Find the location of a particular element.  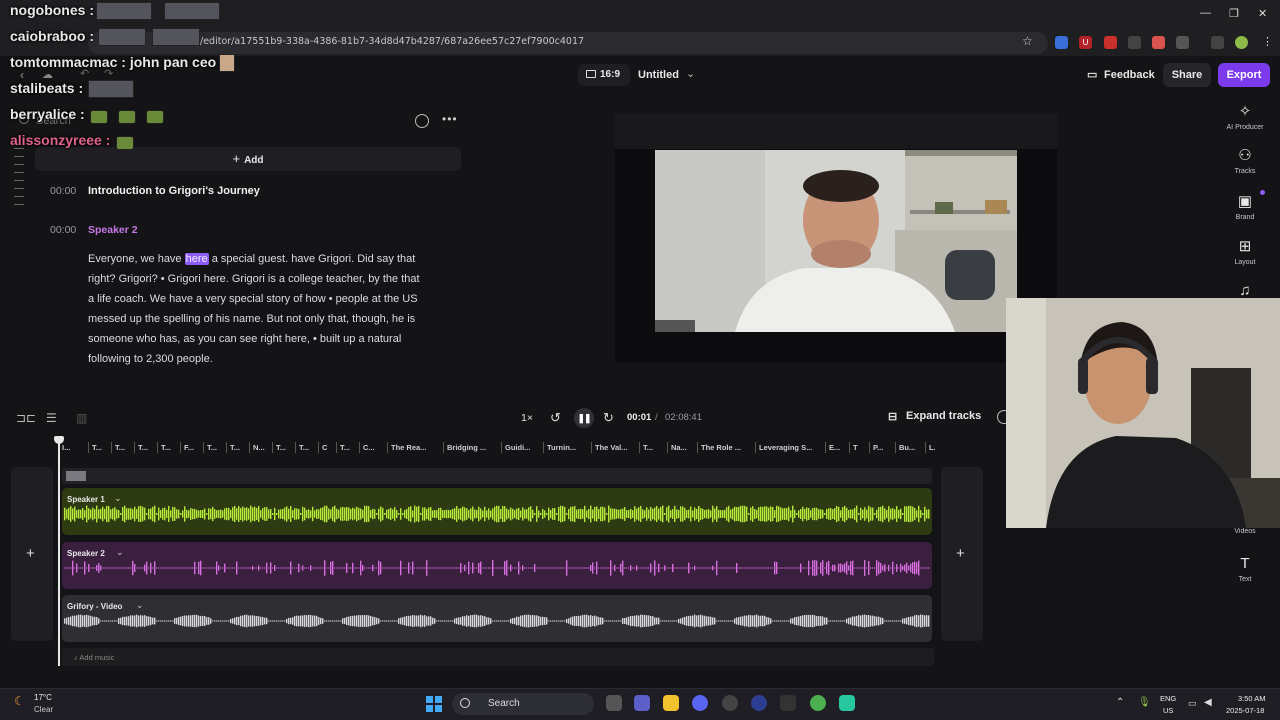

pause-button: ❚❚ is located at coordinates (584, 418).